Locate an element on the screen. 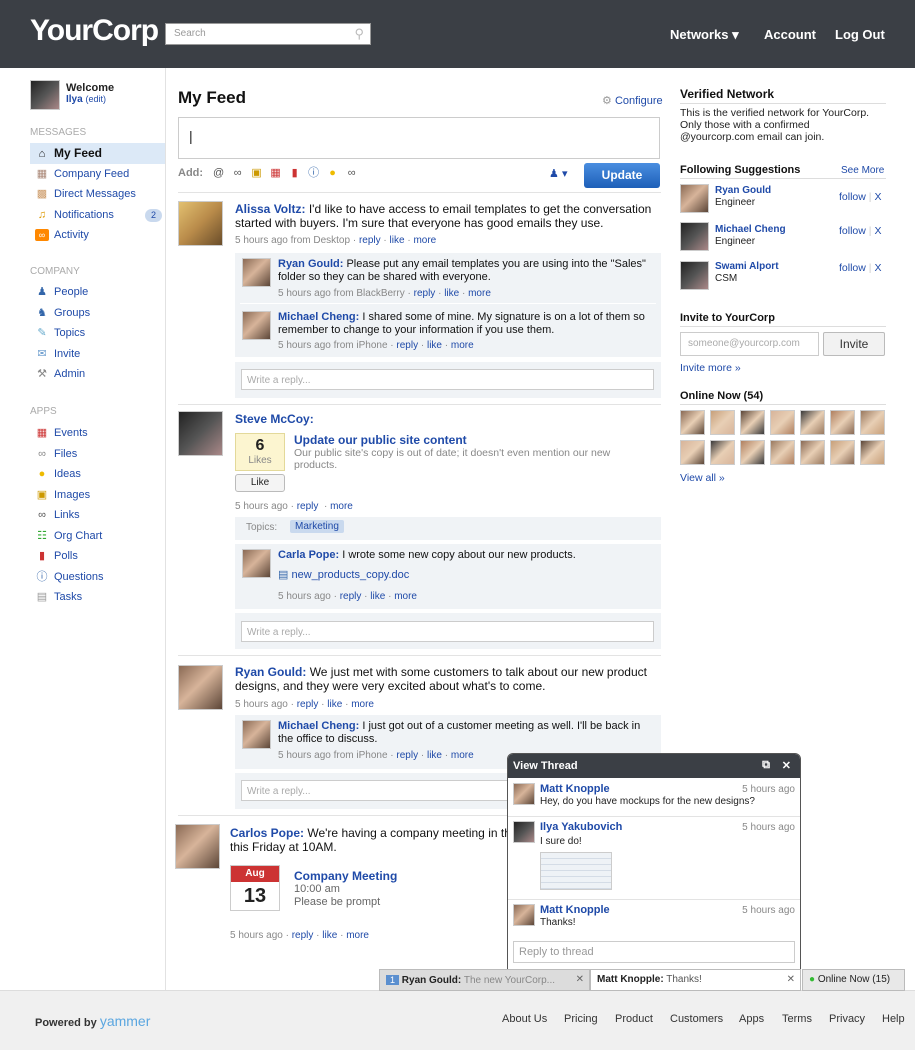  suggestion-name: Michael Cheng is located at coordinates (750, 229).